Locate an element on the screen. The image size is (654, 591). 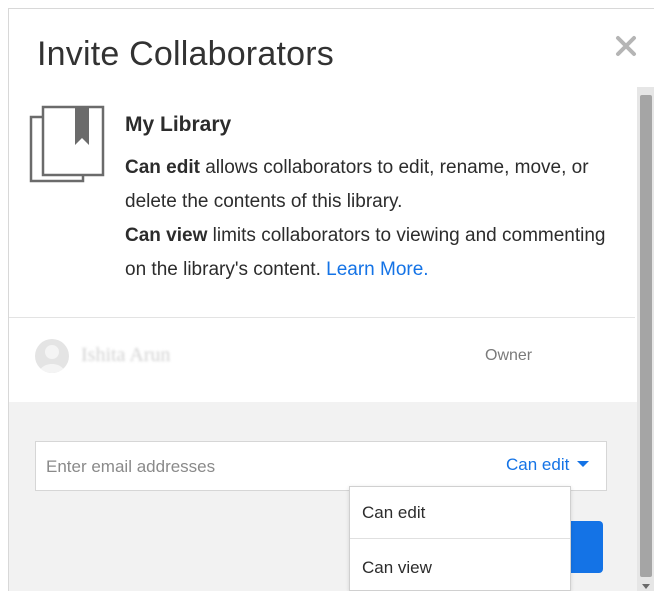
close-icon is located at coordinates (626, 46).